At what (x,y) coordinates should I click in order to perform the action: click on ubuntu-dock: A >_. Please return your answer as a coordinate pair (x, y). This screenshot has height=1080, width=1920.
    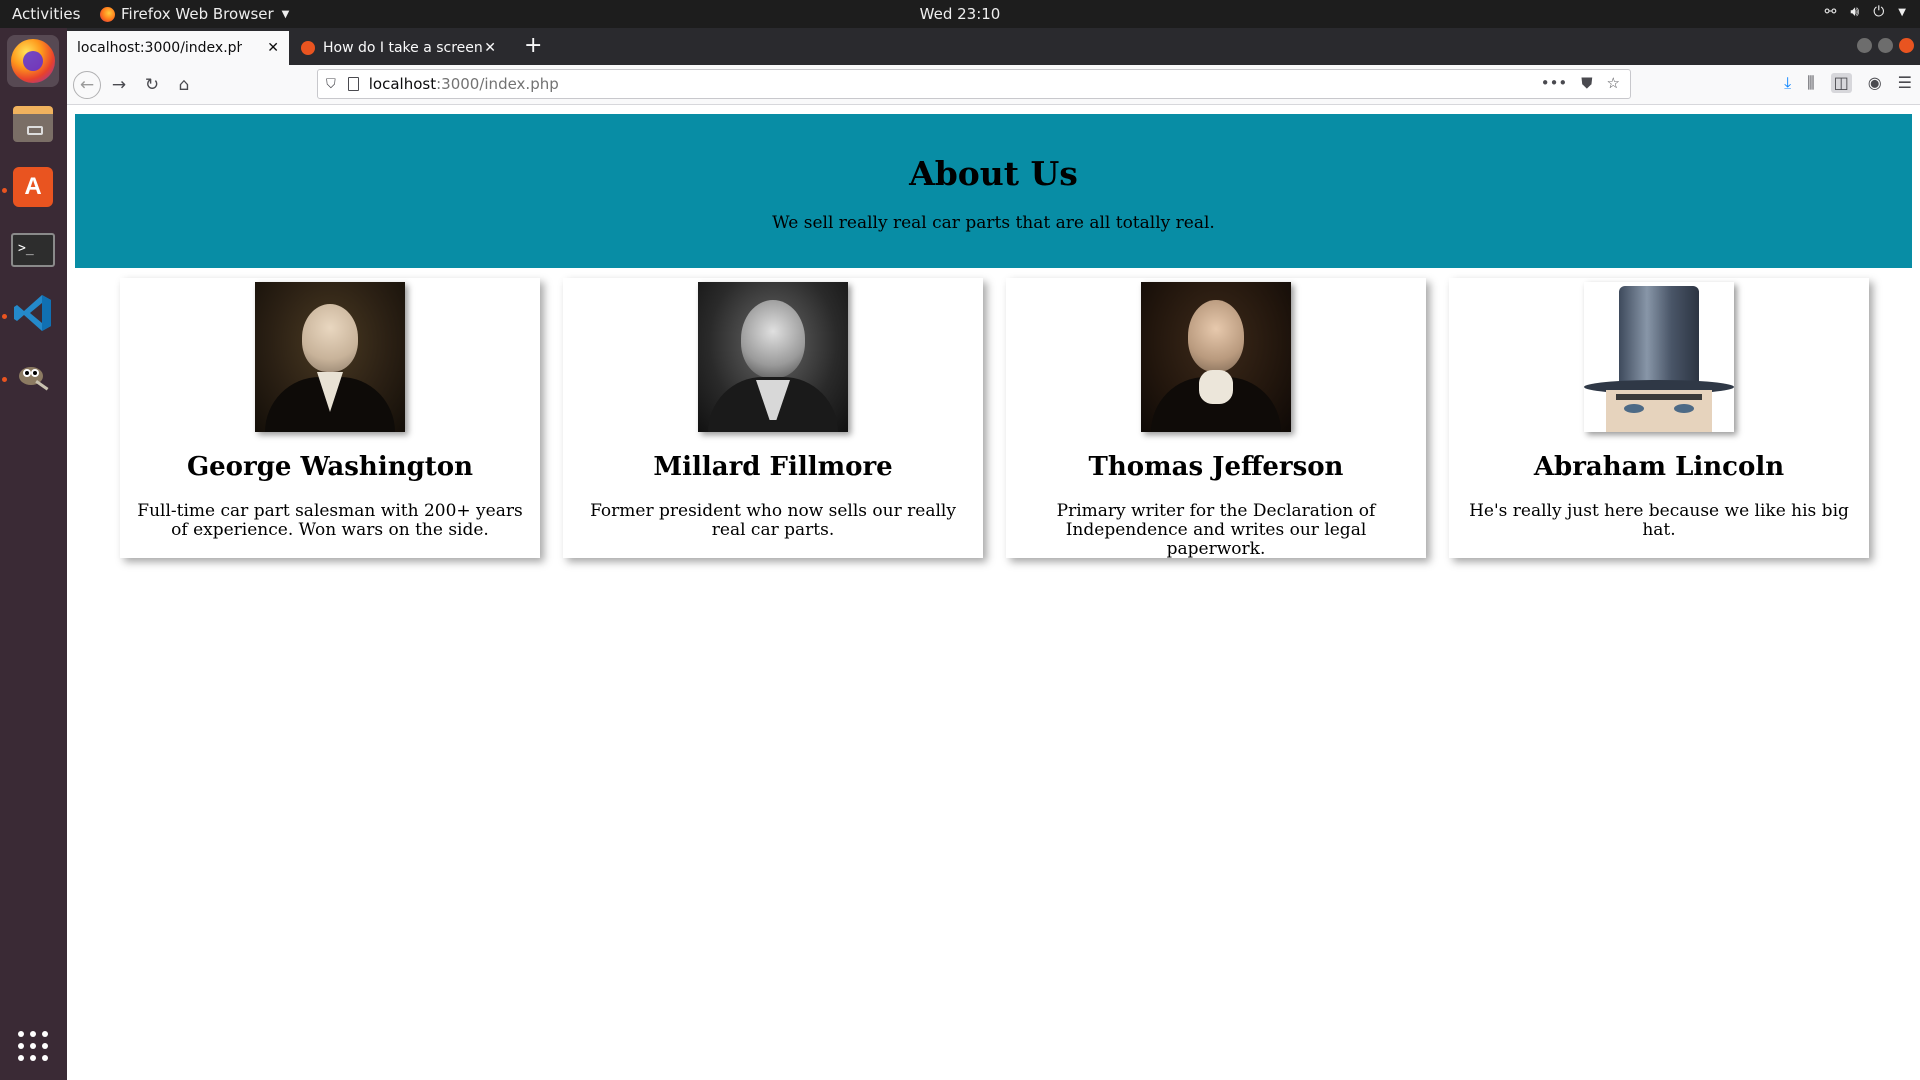
    Looking at the image, I should click on (33, 554).